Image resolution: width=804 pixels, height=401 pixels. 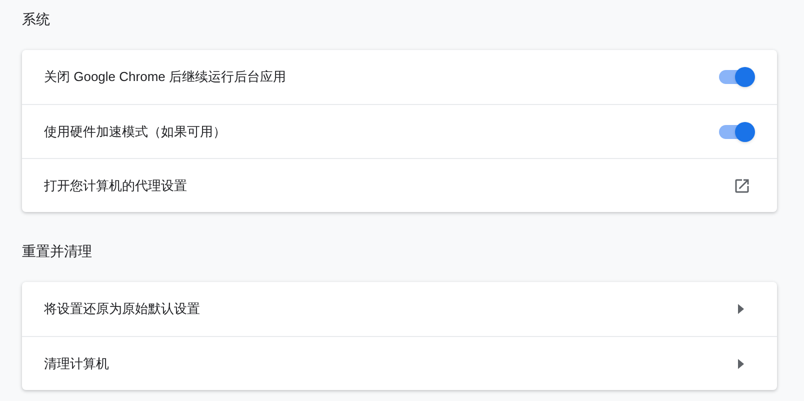 What do you see at coordinates (115, 185) in the screenshot?
I see `setting-label: 打开您计算机的代理设置` at bounding box center [115, 185].